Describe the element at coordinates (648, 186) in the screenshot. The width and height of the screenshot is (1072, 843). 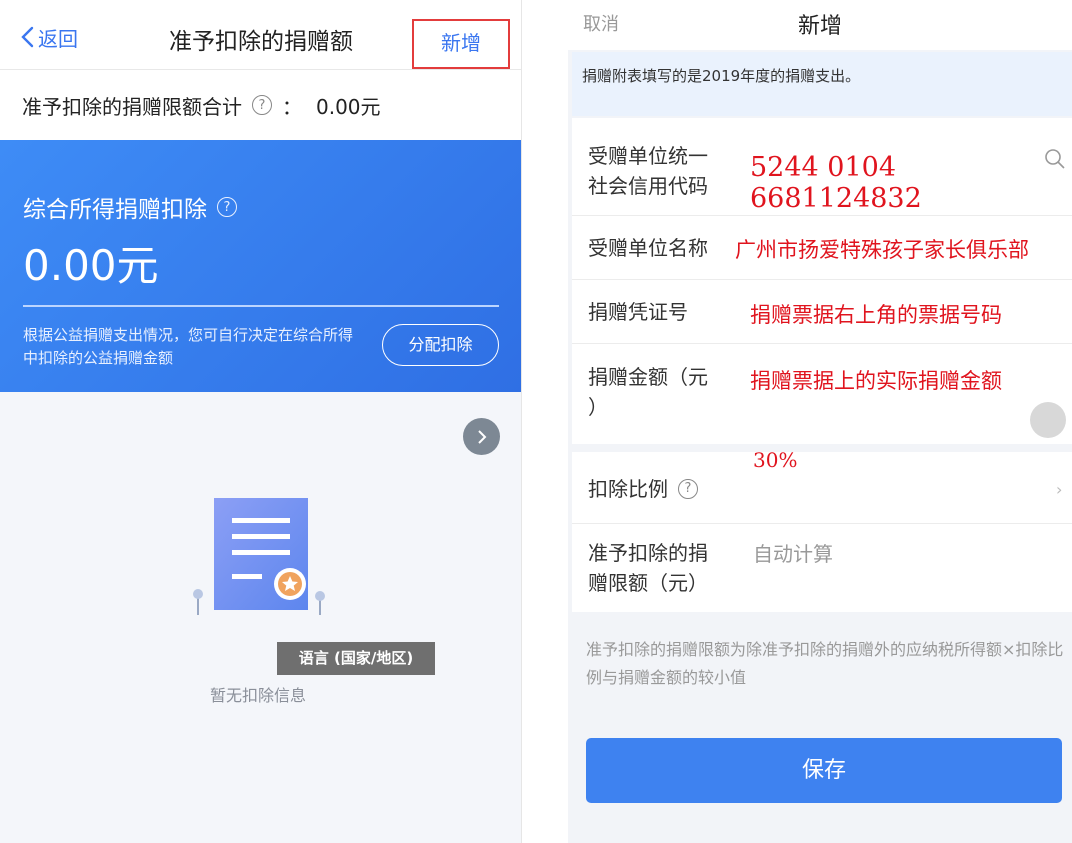
I see `credit-code-label-line-2: 社会信用代码` at that location.